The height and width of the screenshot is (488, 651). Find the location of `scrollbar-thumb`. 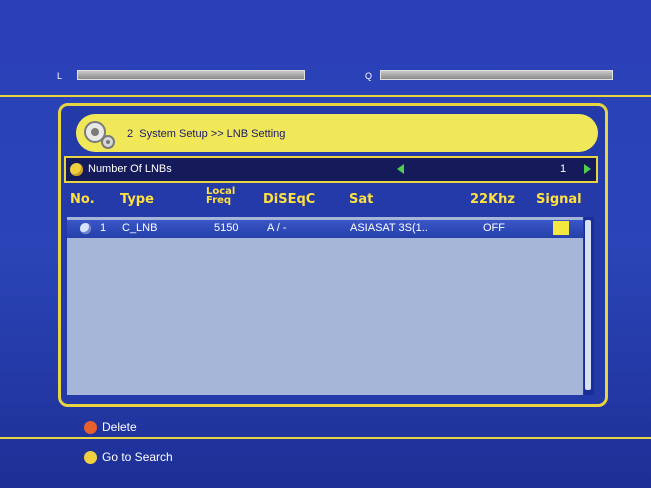

scrollbar-thumb is located at coordinates (588, 305).